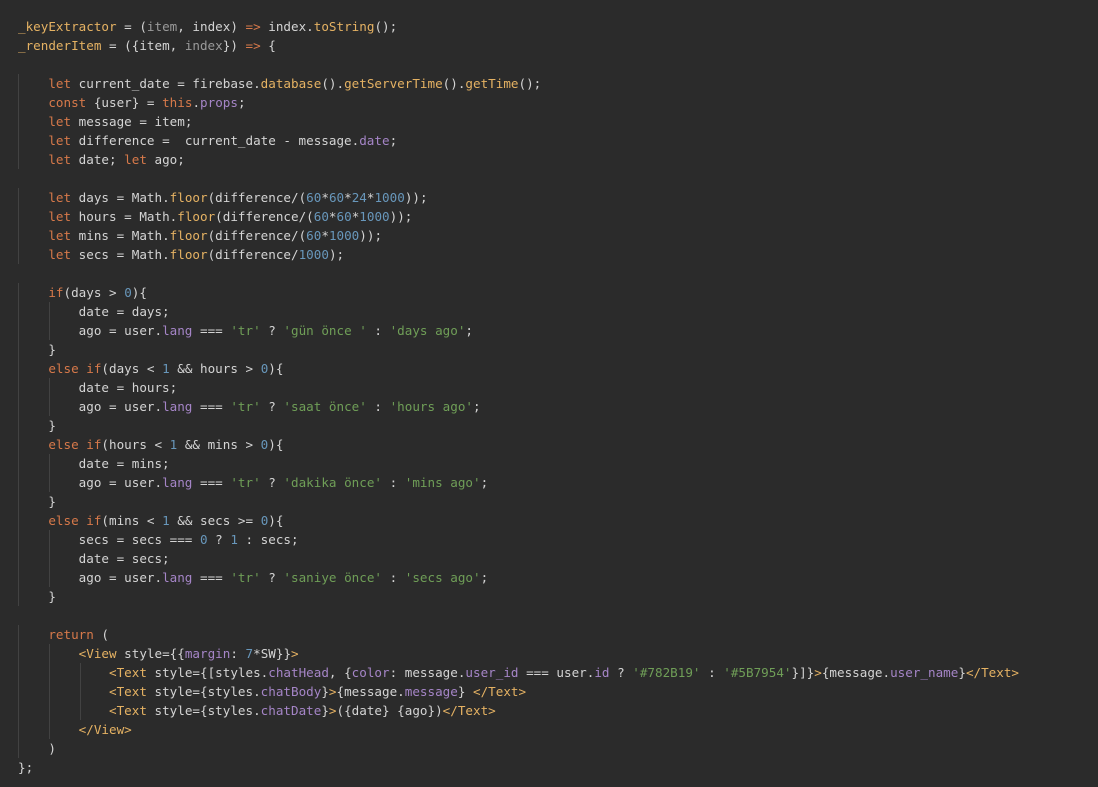 The image size is (1098, 787). What do you see at coordinates (549, 444) in the screenshot?
I see `code-line: else if(hours < 1 && mins > 0){` at bounding box center [549, 444].